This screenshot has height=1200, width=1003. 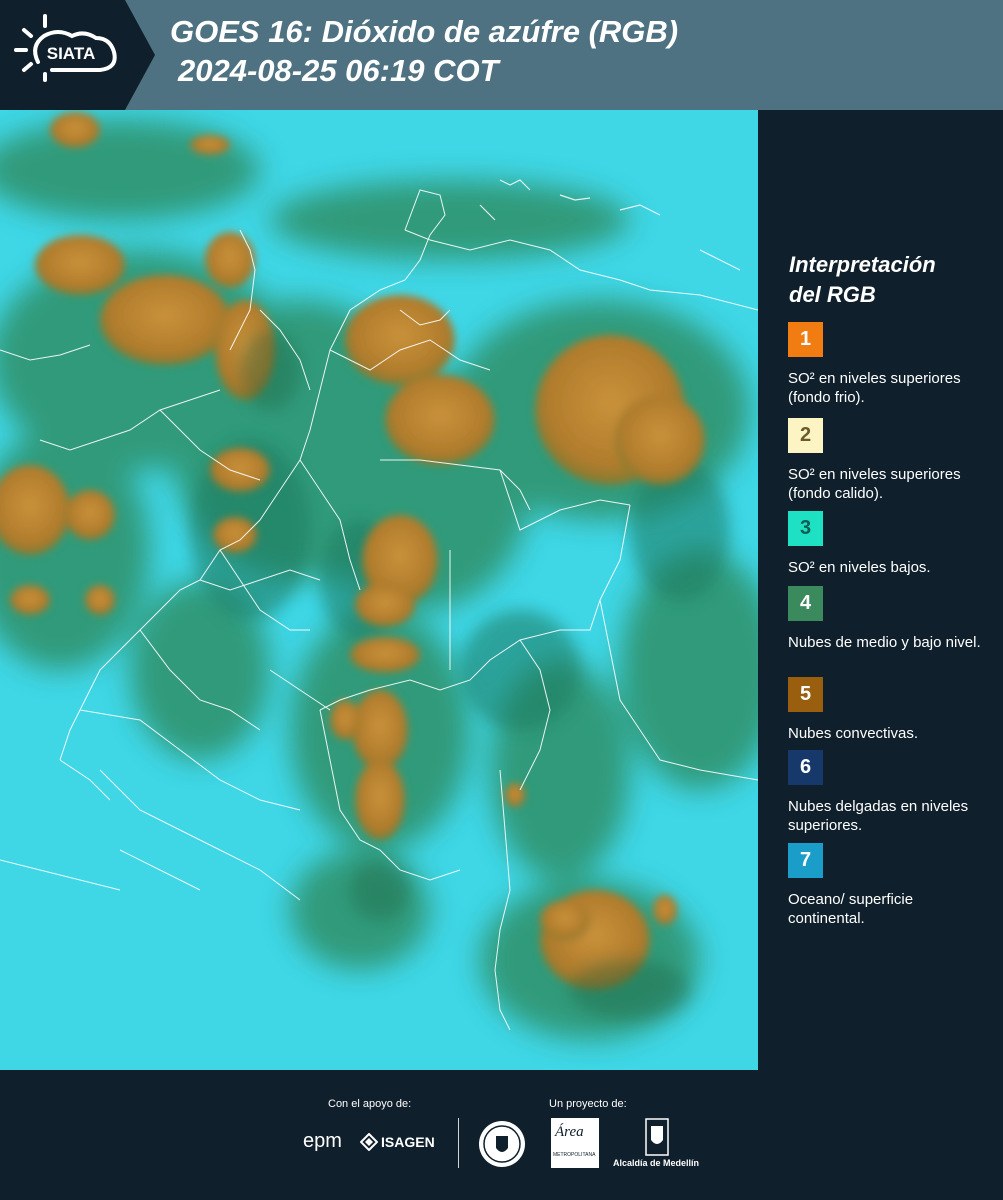 What do you see at coordinates (889, 280) in the screenshot?
I see `legend-title: Interpretación del RGB` at bounding box center [889, 280].